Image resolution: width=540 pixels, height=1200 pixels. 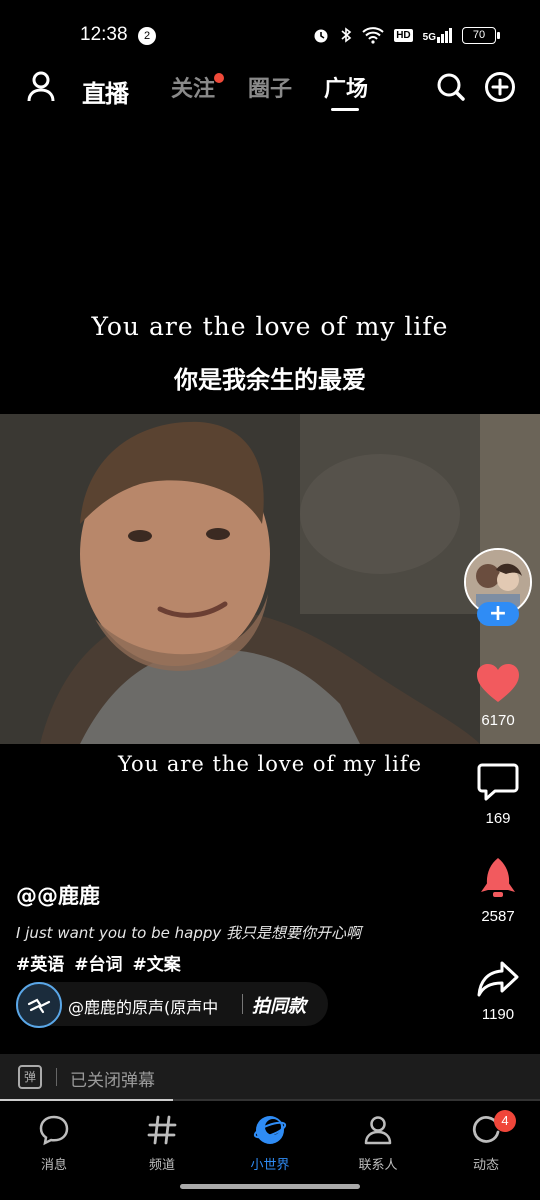 I want to click on share-count: 1190, so click(x=498, y=1014).